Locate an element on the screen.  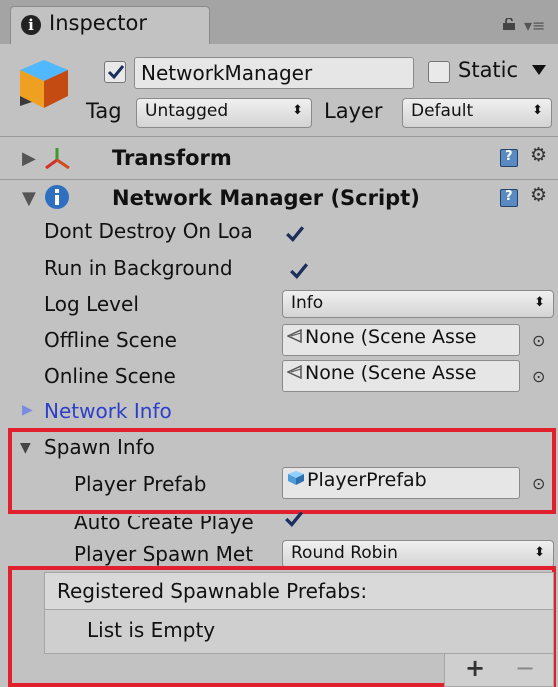
transform-foldout-arrow: ▶ is located at coordinates (29, 158).